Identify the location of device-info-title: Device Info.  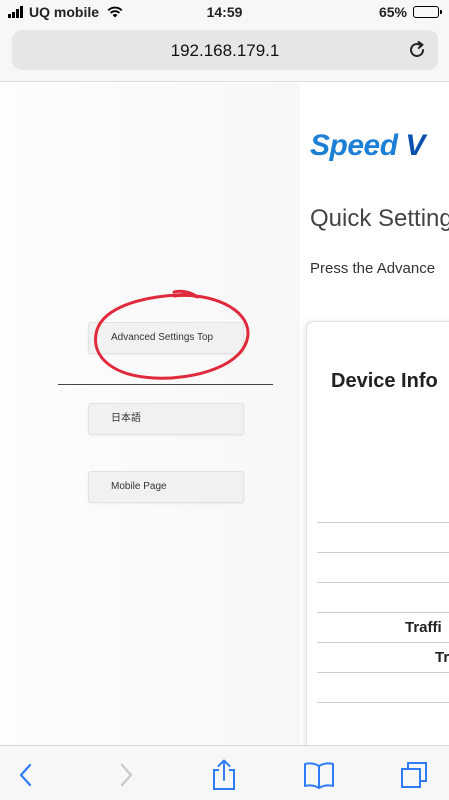
(384, 381).